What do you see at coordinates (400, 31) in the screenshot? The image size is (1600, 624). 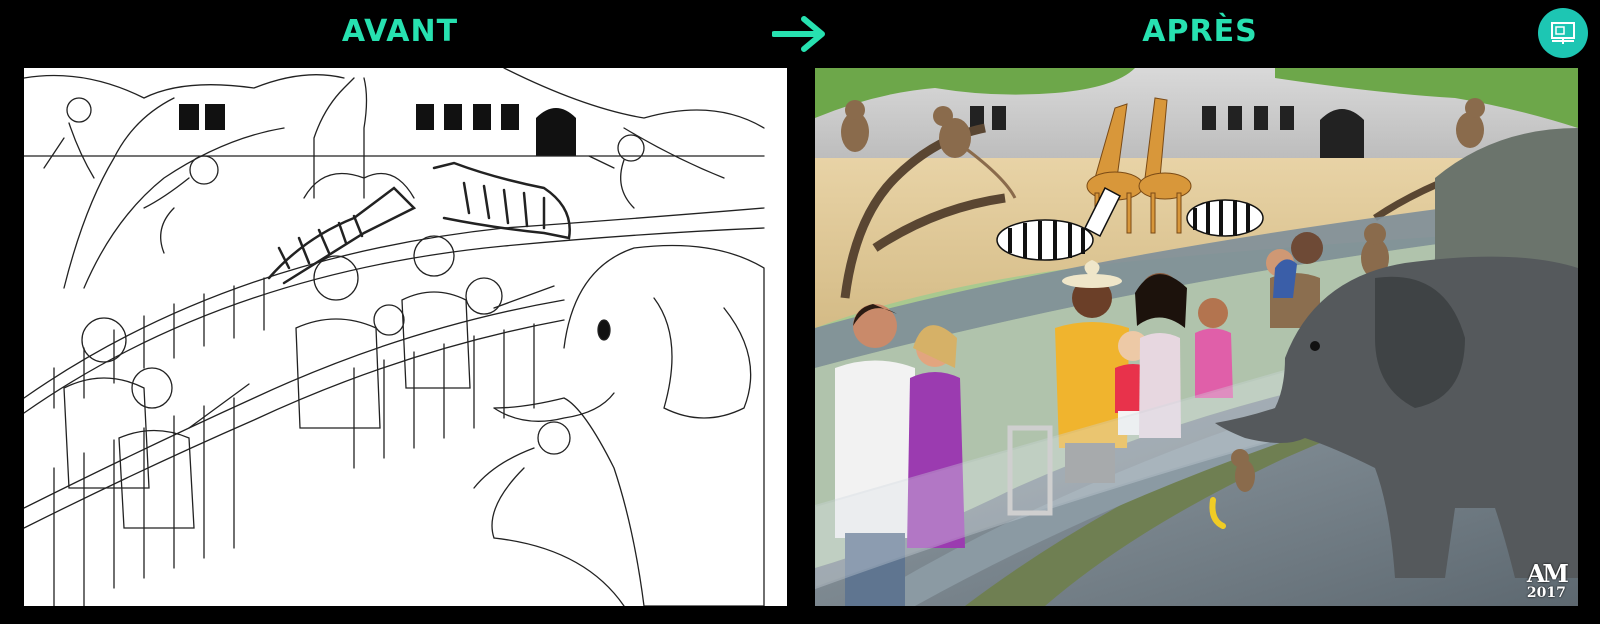 I see `before-label: AVANT` at bounding box center [400, 31].